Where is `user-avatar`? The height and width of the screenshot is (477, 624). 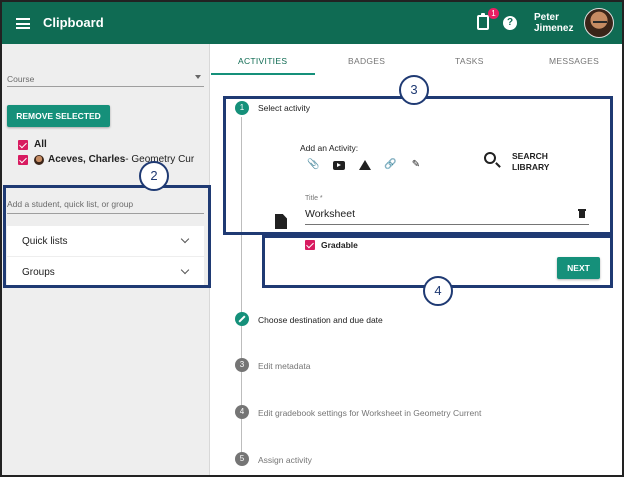
user-avatar is located at coordinates (599, 23).